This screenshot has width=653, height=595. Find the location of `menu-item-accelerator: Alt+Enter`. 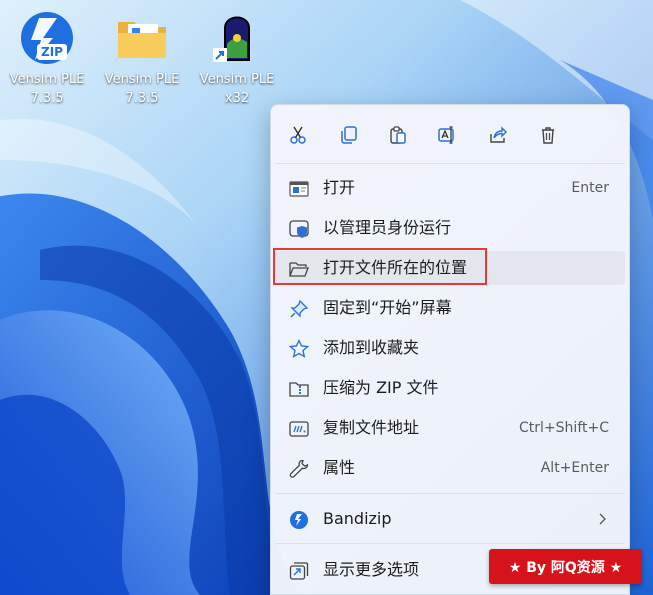

menu-item-accelerator: Alt+Enter is located at coordinates (574, 468).